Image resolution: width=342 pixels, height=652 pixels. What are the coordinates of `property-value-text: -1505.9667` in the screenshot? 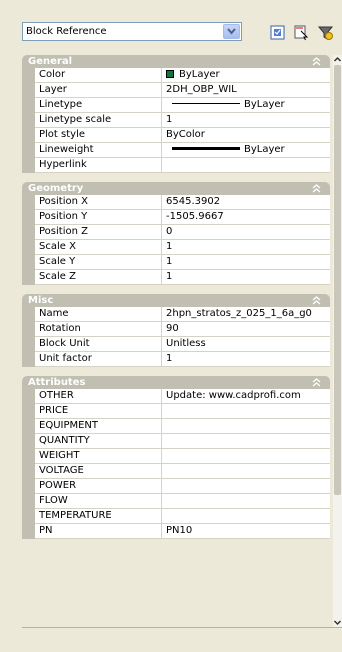 It's located at (195, 216).